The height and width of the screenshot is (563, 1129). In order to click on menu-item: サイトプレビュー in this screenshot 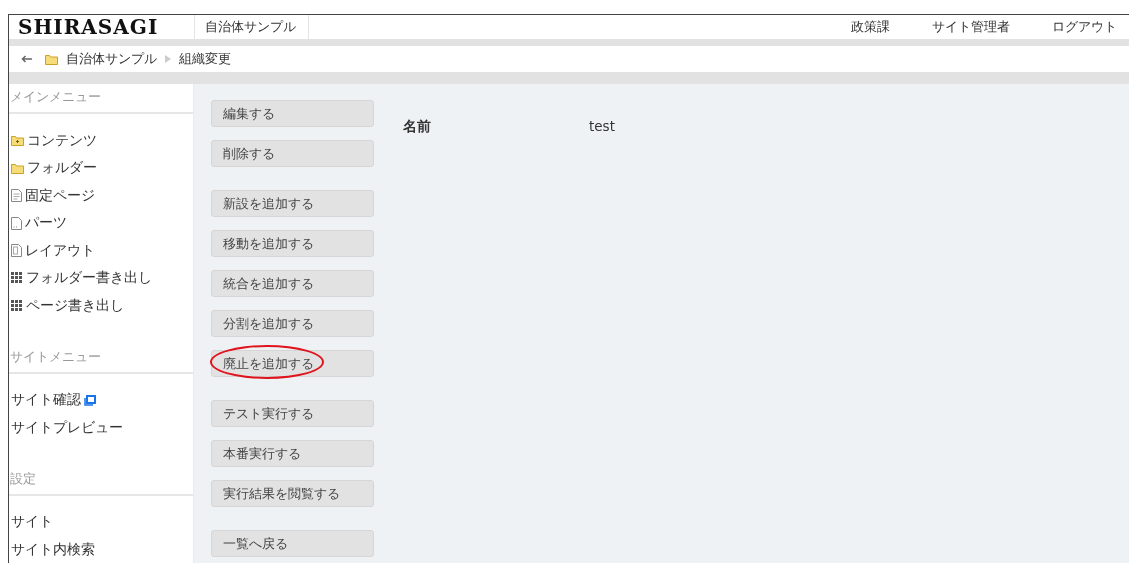, I will do `click(67, 427)`.